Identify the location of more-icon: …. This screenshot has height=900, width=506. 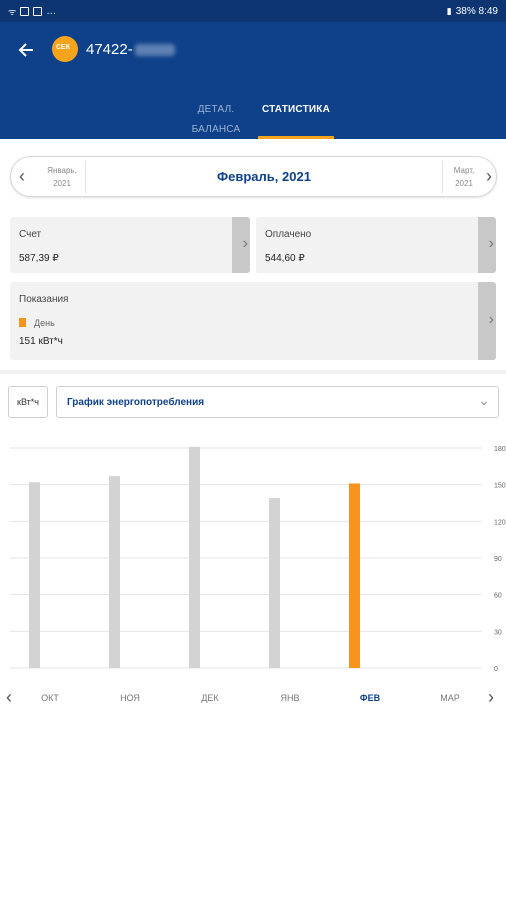
(51, 11).